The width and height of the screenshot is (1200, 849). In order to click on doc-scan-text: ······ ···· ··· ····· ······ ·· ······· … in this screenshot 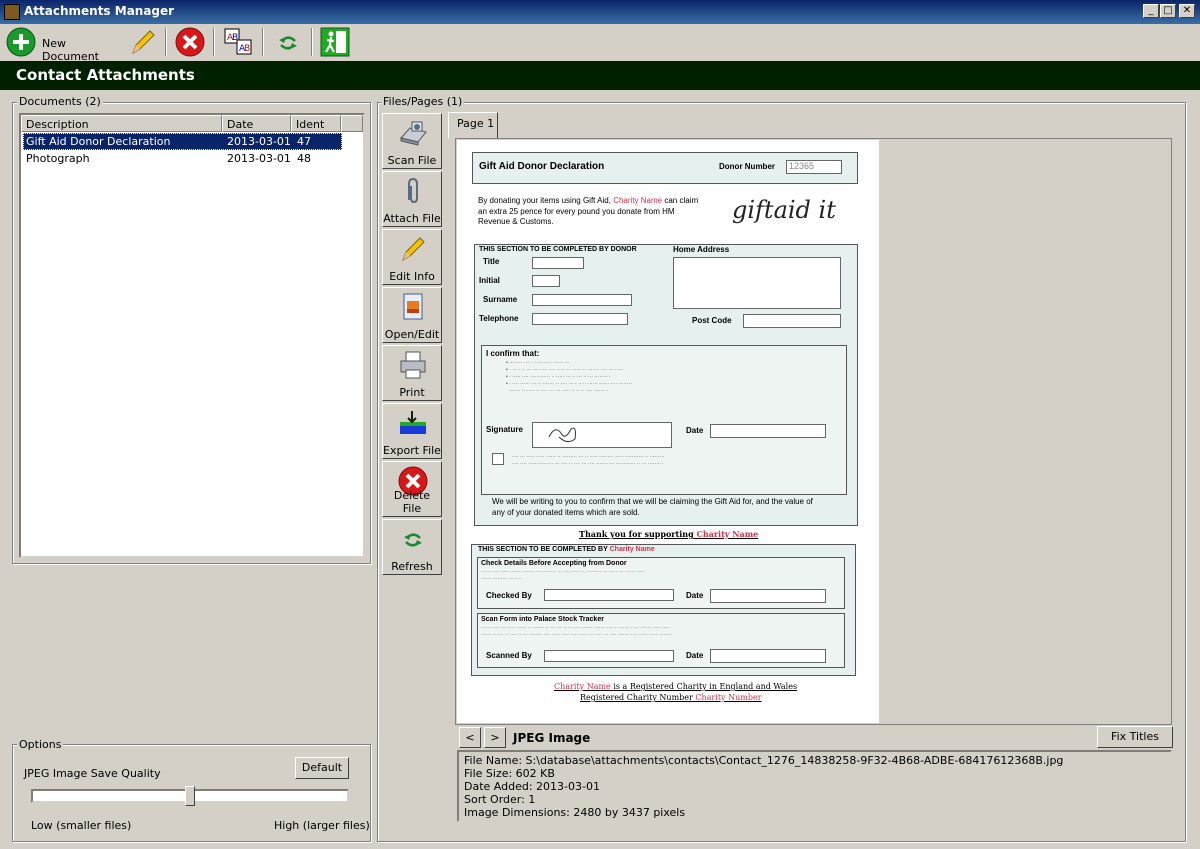, I will do `click(576, 631)`.